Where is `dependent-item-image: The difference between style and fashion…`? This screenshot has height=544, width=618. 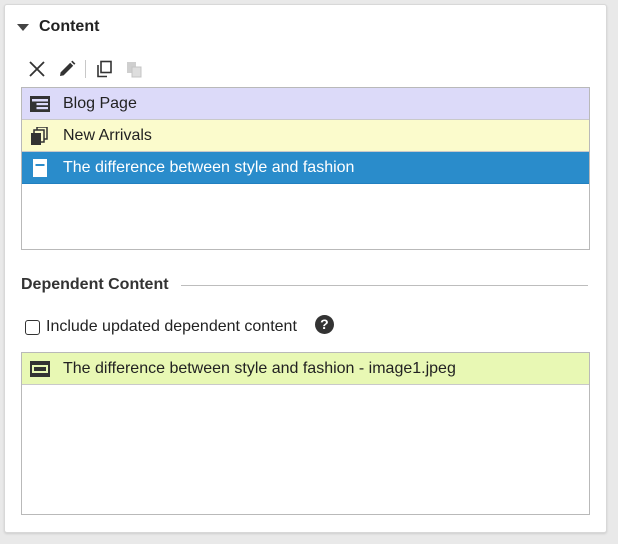 dependent-item-image: The difference between style and fashion… is located at coordinates (305, 369).